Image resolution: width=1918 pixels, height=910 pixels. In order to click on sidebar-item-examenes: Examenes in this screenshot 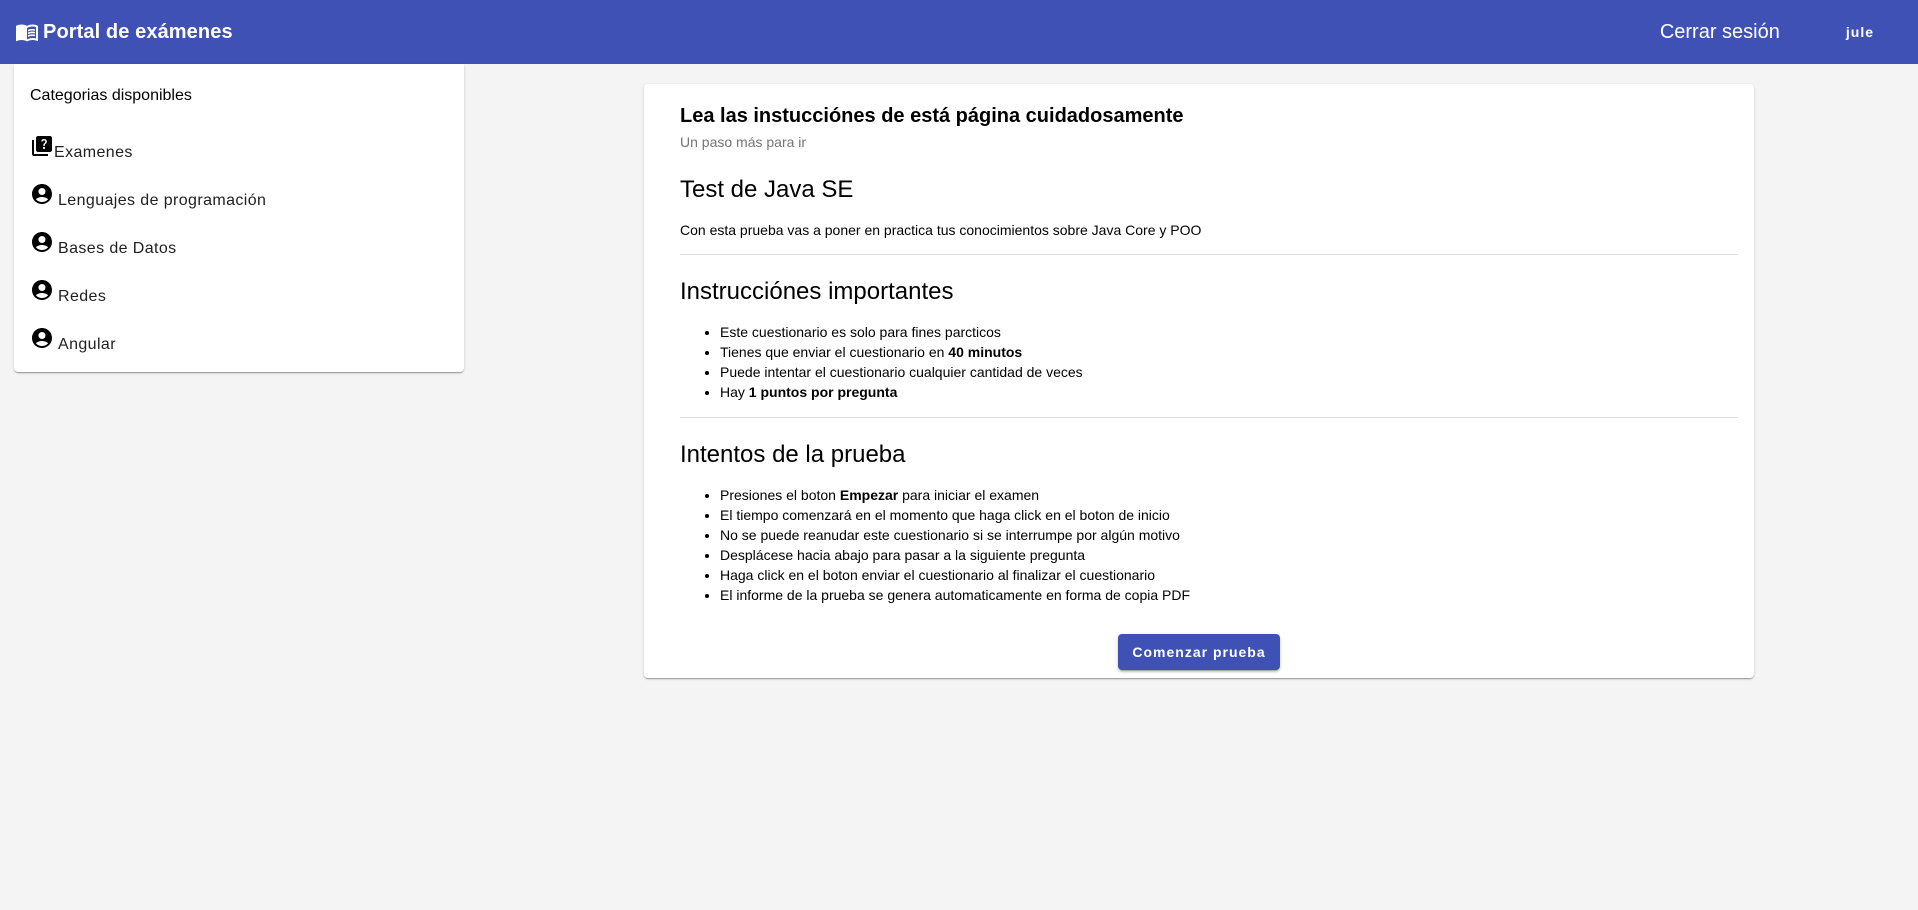, I will do `click(81, 149)`.